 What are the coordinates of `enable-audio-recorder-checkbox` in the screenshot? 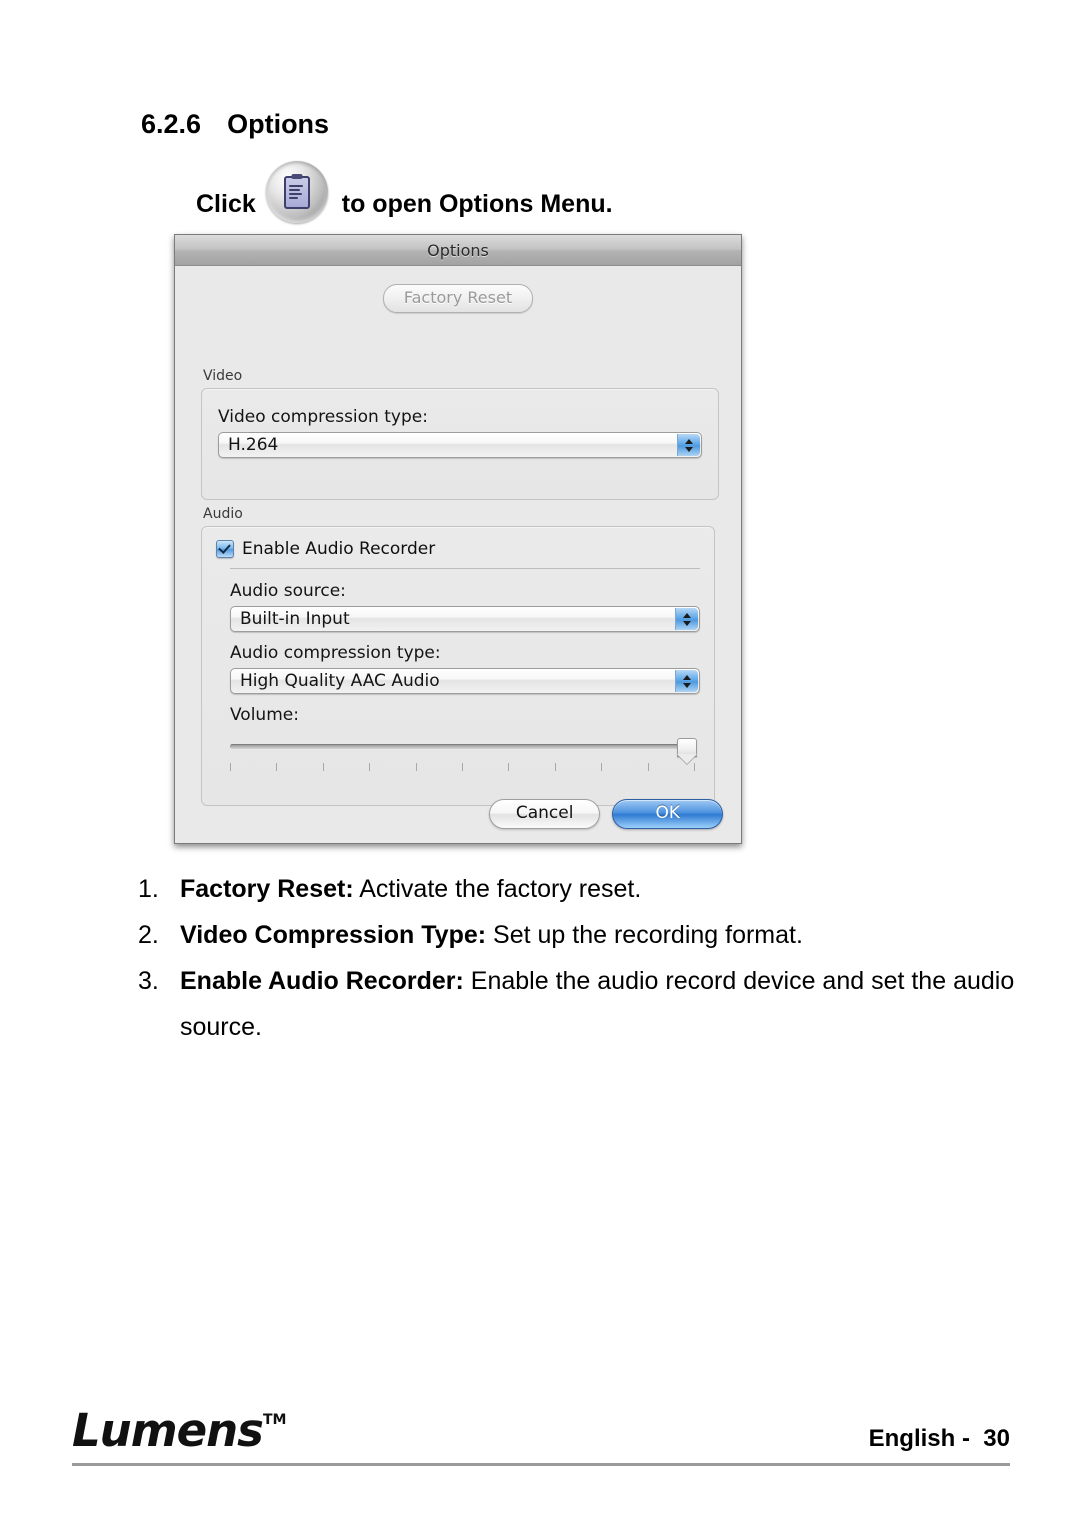 It's located at (225, 549).